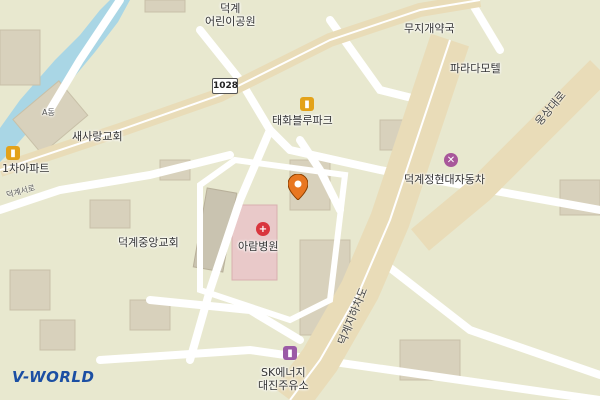  Describe the element at coordinates (298, 187) in the screenshot. I see `location-pin-icon` at that location.